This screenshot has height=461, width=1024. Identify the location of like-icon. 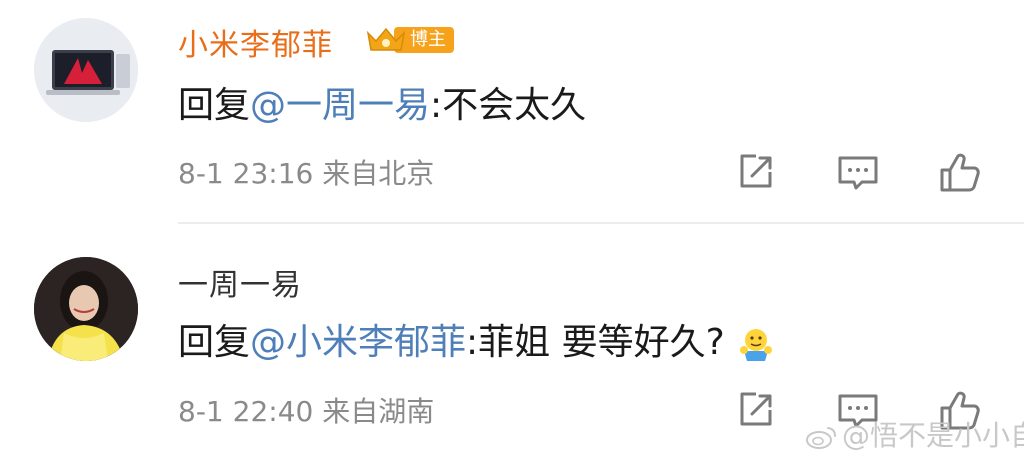
(960, 172).